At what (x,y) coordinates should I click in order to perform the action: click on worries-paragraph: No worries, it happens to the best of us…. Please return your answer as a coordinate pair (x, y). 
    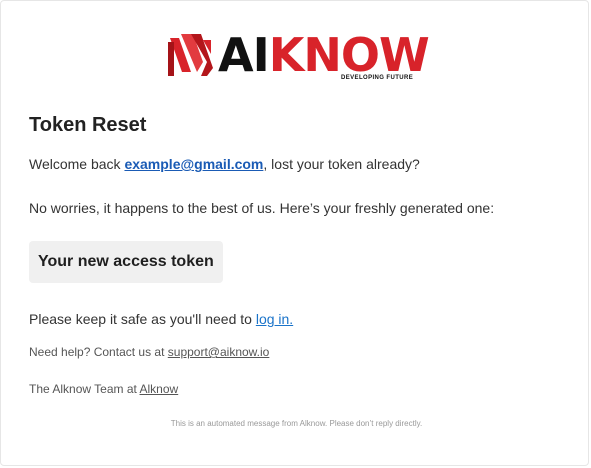
    Looking at the image, I should click on (262, 208).